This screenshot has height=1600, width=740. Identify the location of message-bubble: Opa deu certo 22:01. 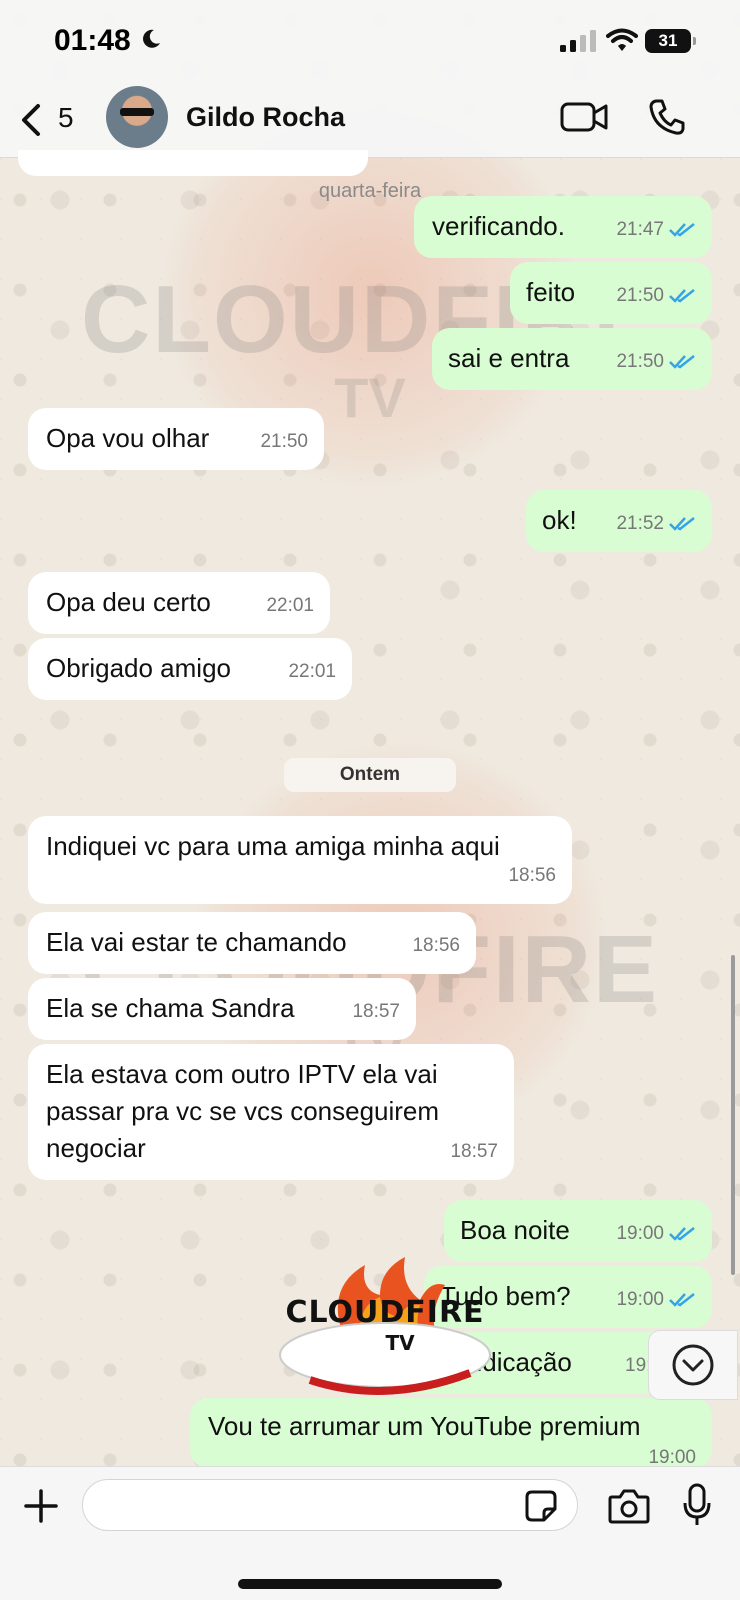
(179, 603).